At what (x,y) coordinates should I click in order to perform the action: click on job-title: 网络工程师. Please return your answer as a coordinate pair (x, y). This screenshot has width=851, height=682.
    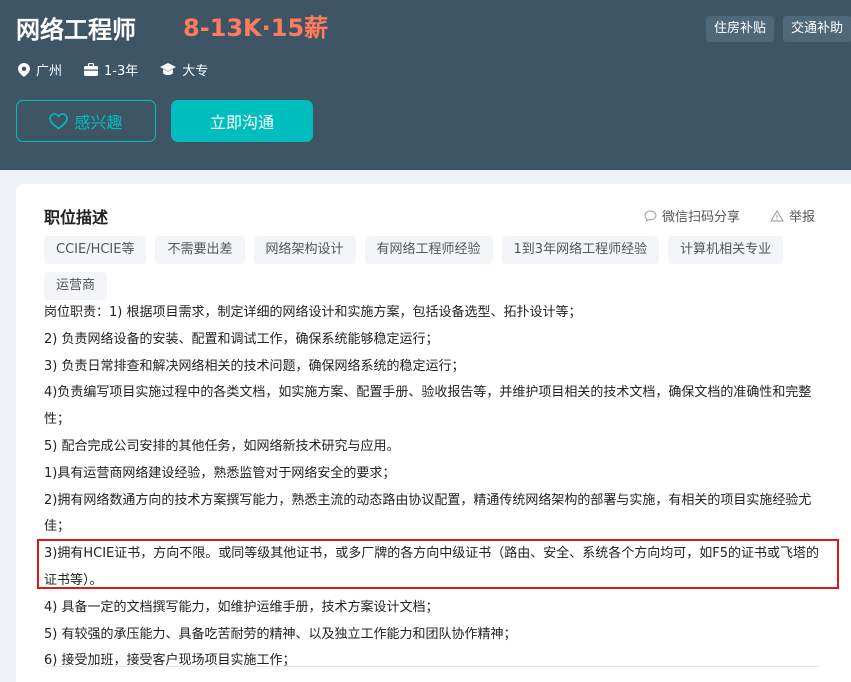
    Looking at the image, I should click on (76, 30).